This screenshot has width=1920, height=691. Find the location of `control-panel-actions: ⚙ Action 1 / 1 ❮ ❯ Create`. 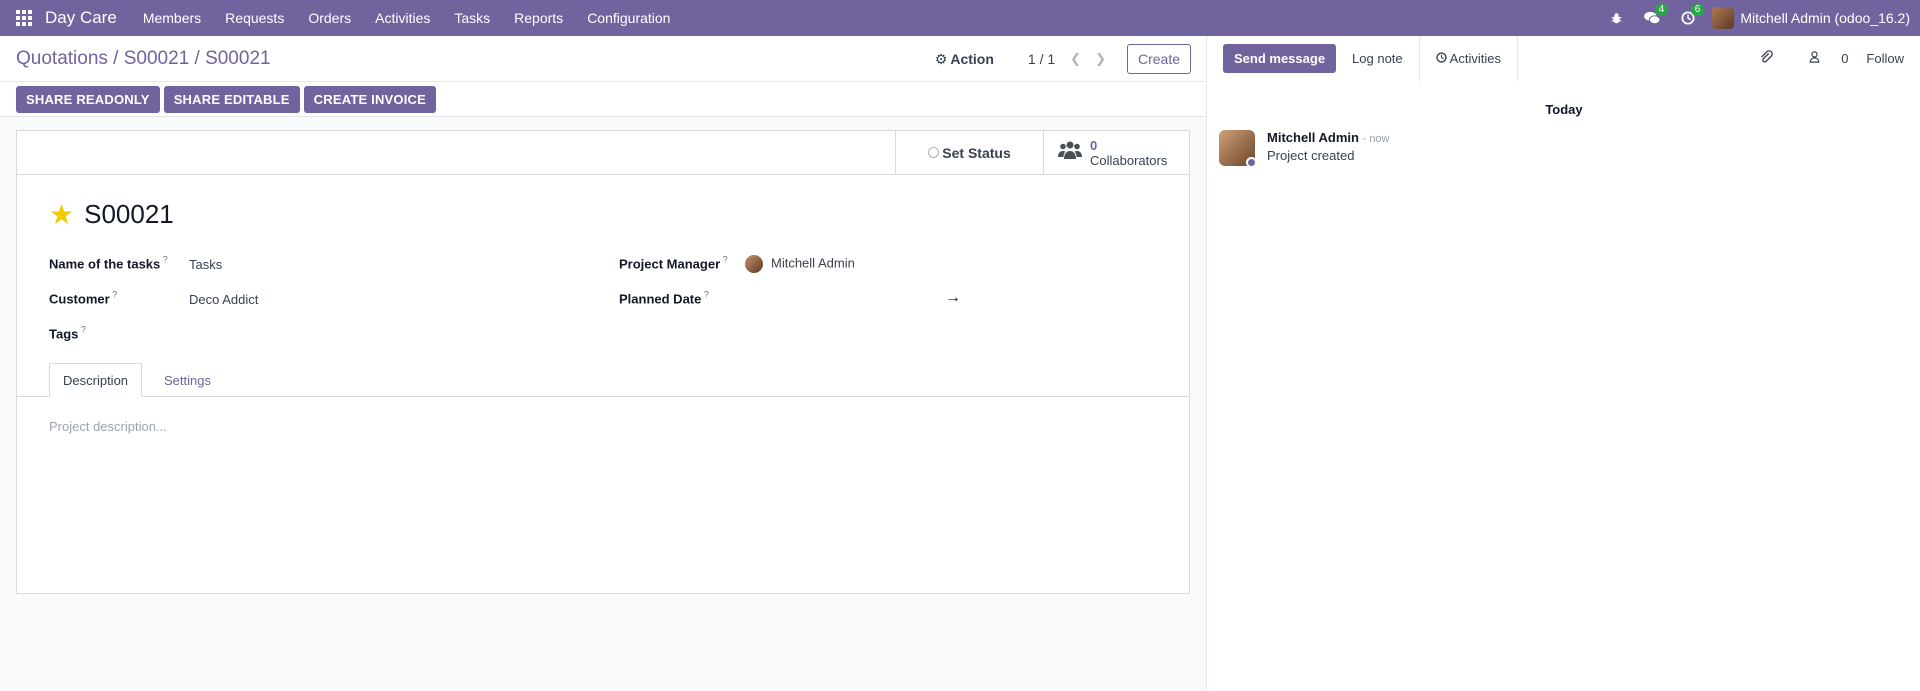

control-panel-actions: ⚙ Action 1 / 1 ❮ ❯ Create is located at coordinates (1063, 59).